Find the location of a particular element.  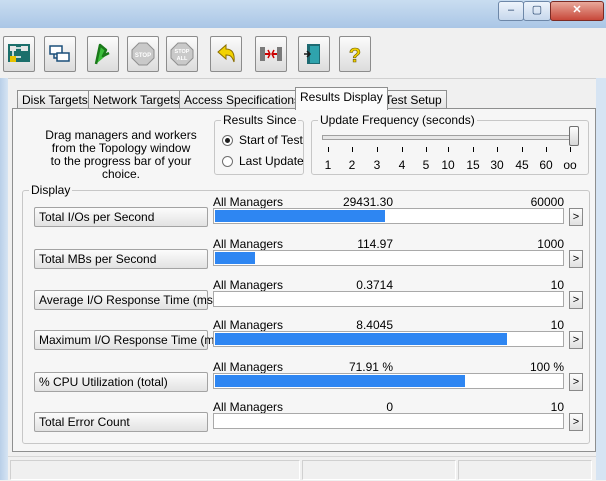

back-arrow-icon is located at coordinates (226, 53).